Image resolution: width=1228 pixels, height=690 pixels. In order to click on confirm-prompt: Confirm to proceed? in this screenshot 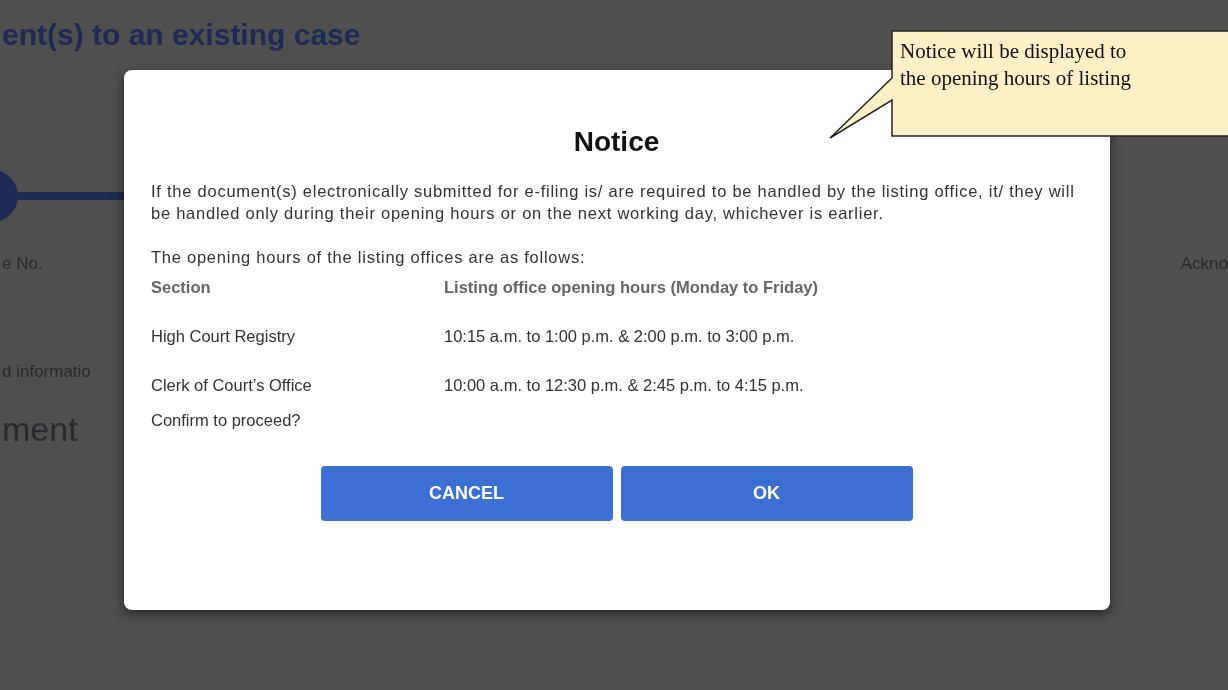, I will do `click(226, 420)`.